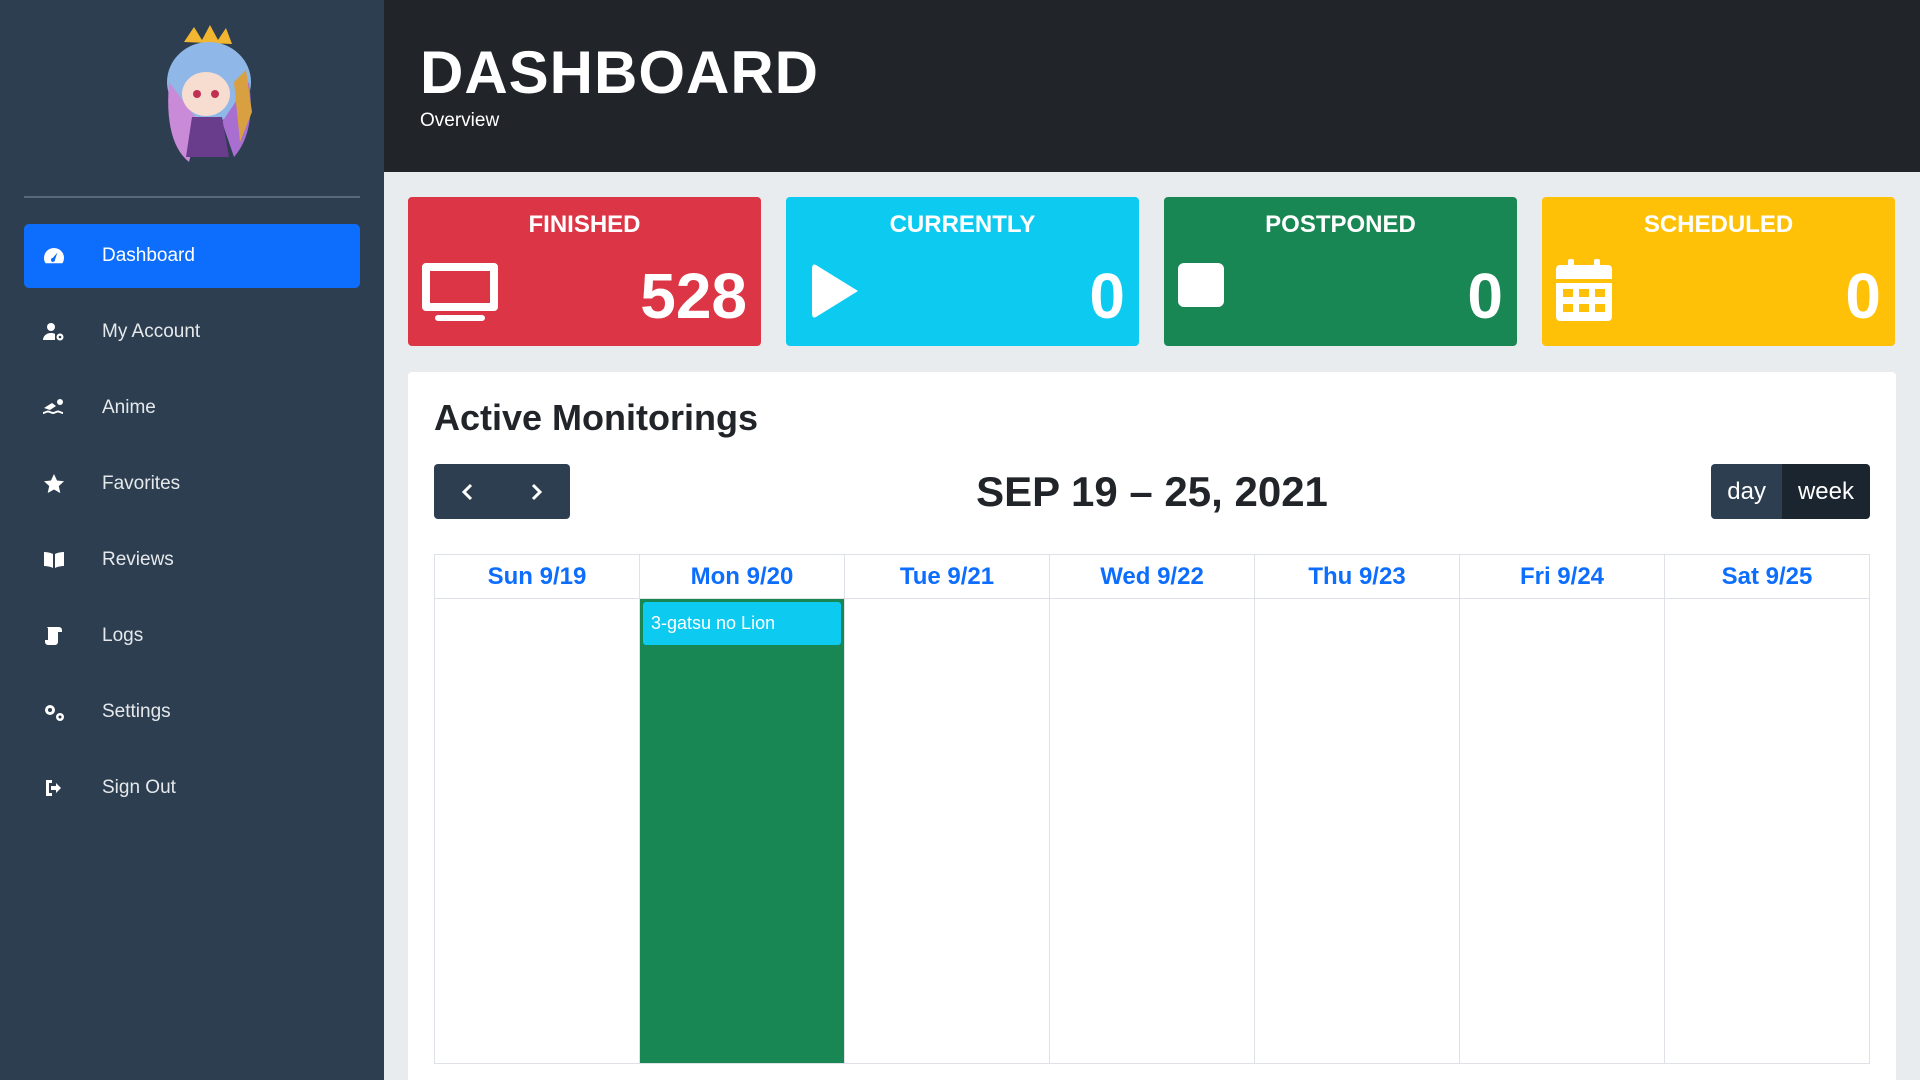 This screenshot has width=1920, height=1080. Describe the element at coordinates (209, 93) in the screenshot. I see `avatar` at that location.